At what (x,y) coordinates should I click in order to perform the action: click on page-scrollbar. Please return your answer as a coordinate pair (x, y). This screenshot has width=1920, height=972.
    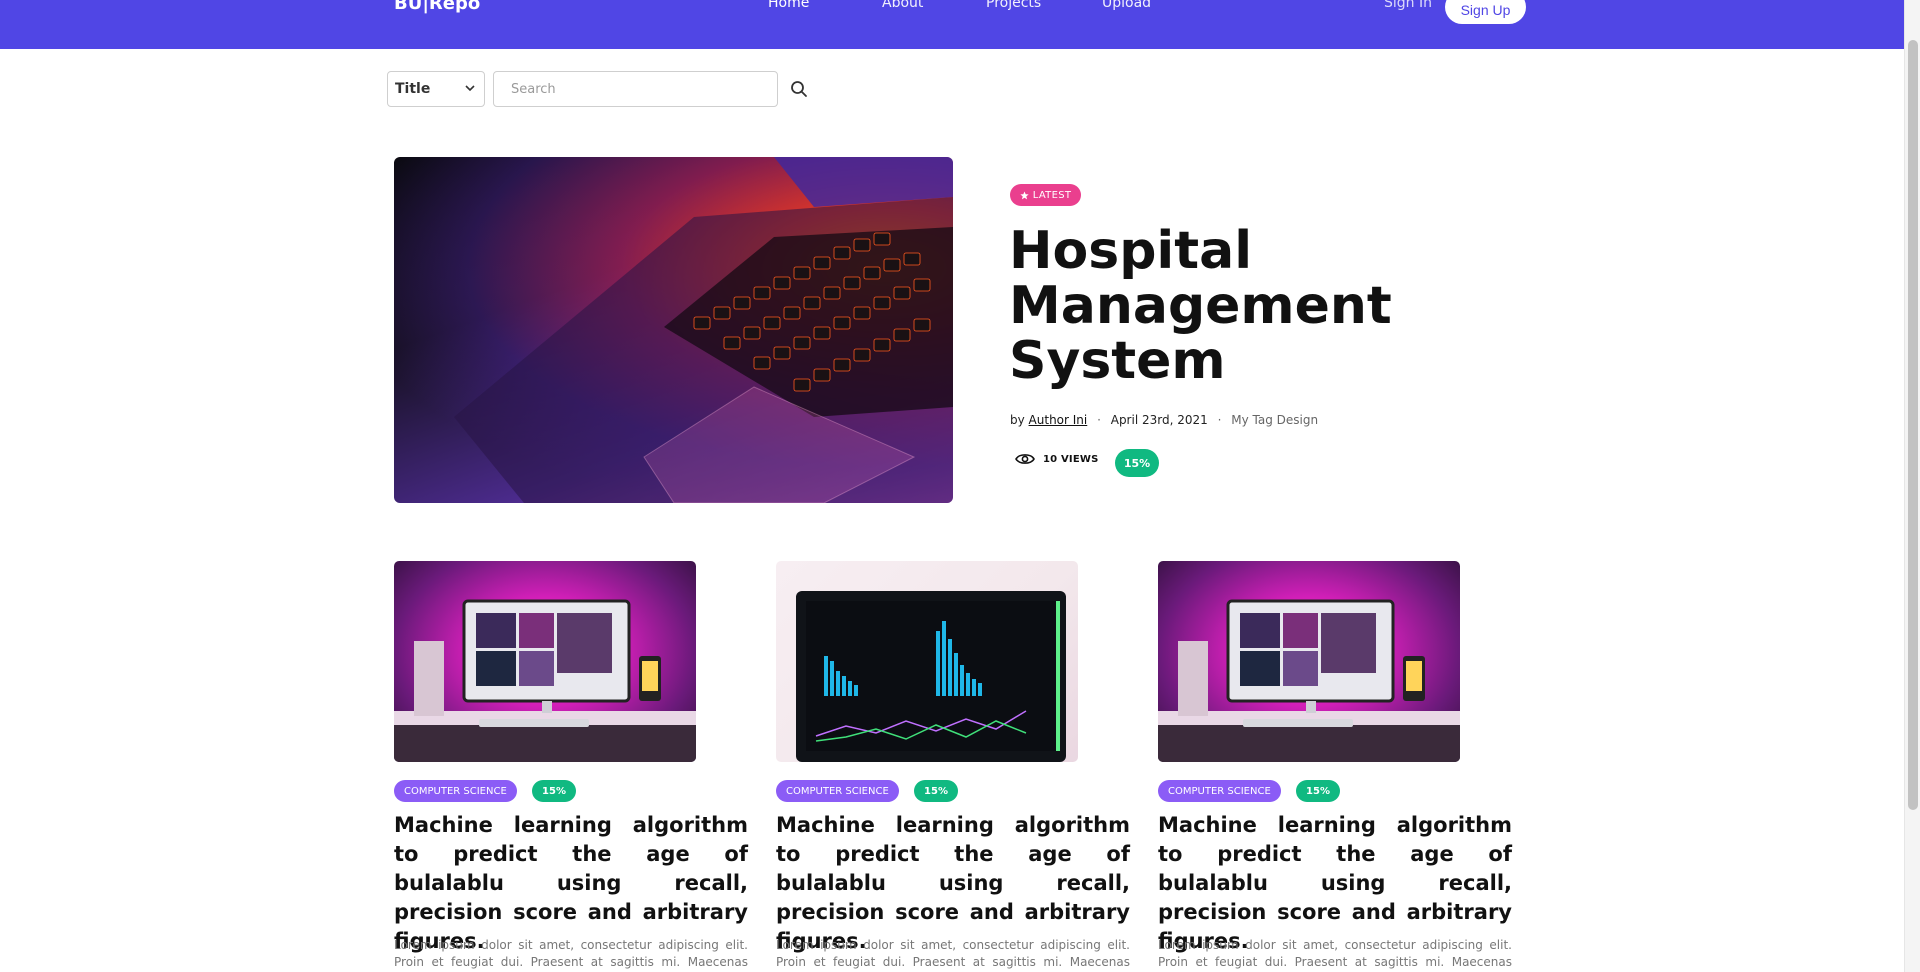
    Looking at the image, I should click on (1912, 486).